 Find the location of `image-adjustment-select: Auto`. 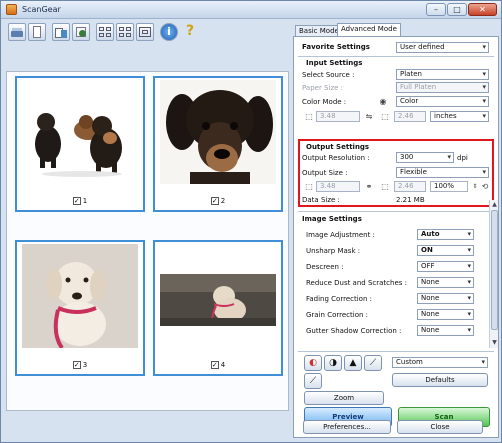

image-adjustment-select: Auto is located at coordinates (445, 234).